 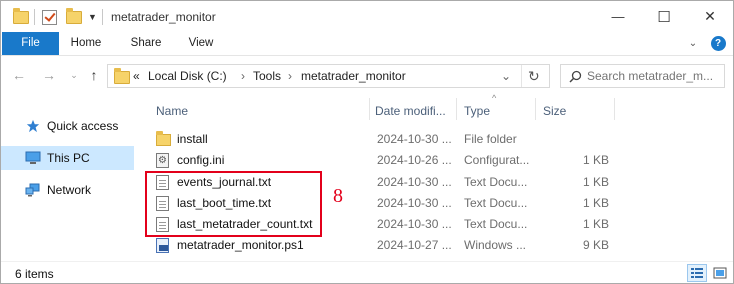 I want to click on minimize-button: —, so click(x=618, y=16).